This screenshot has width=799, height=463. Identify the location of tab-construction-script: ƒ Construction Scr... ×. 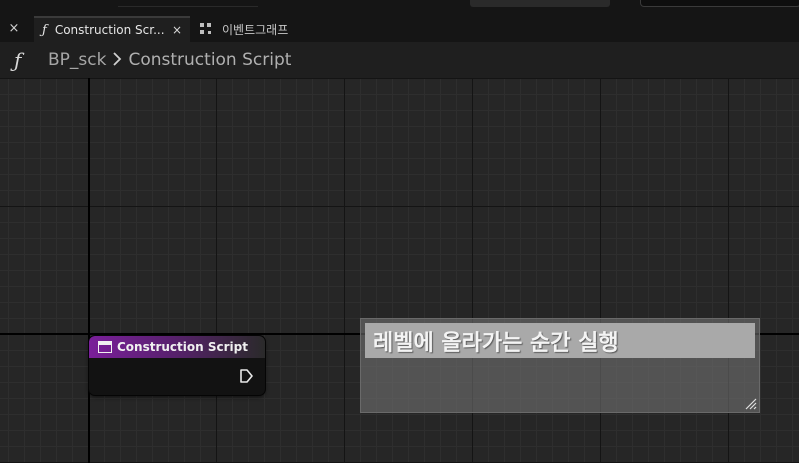
(112, 29).